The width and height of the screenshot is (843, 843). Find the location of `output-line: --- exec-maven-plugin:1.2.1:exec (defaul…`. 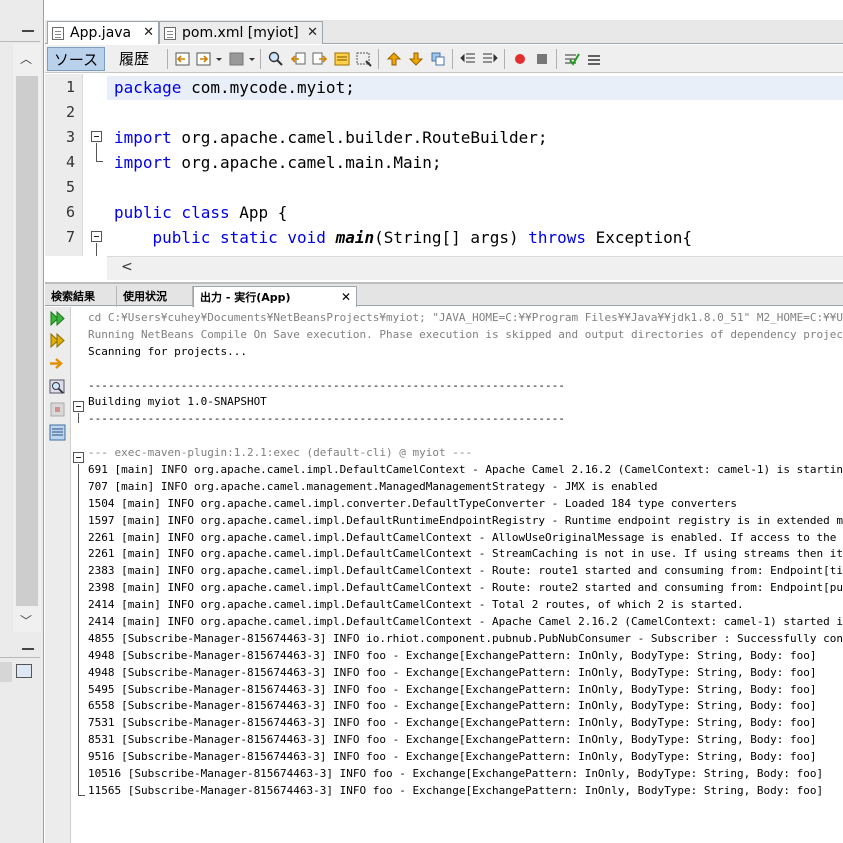

output-line: --- exec-maven-plugin:1.2.1:exec (defaul… is located at coordinates (280, 453).